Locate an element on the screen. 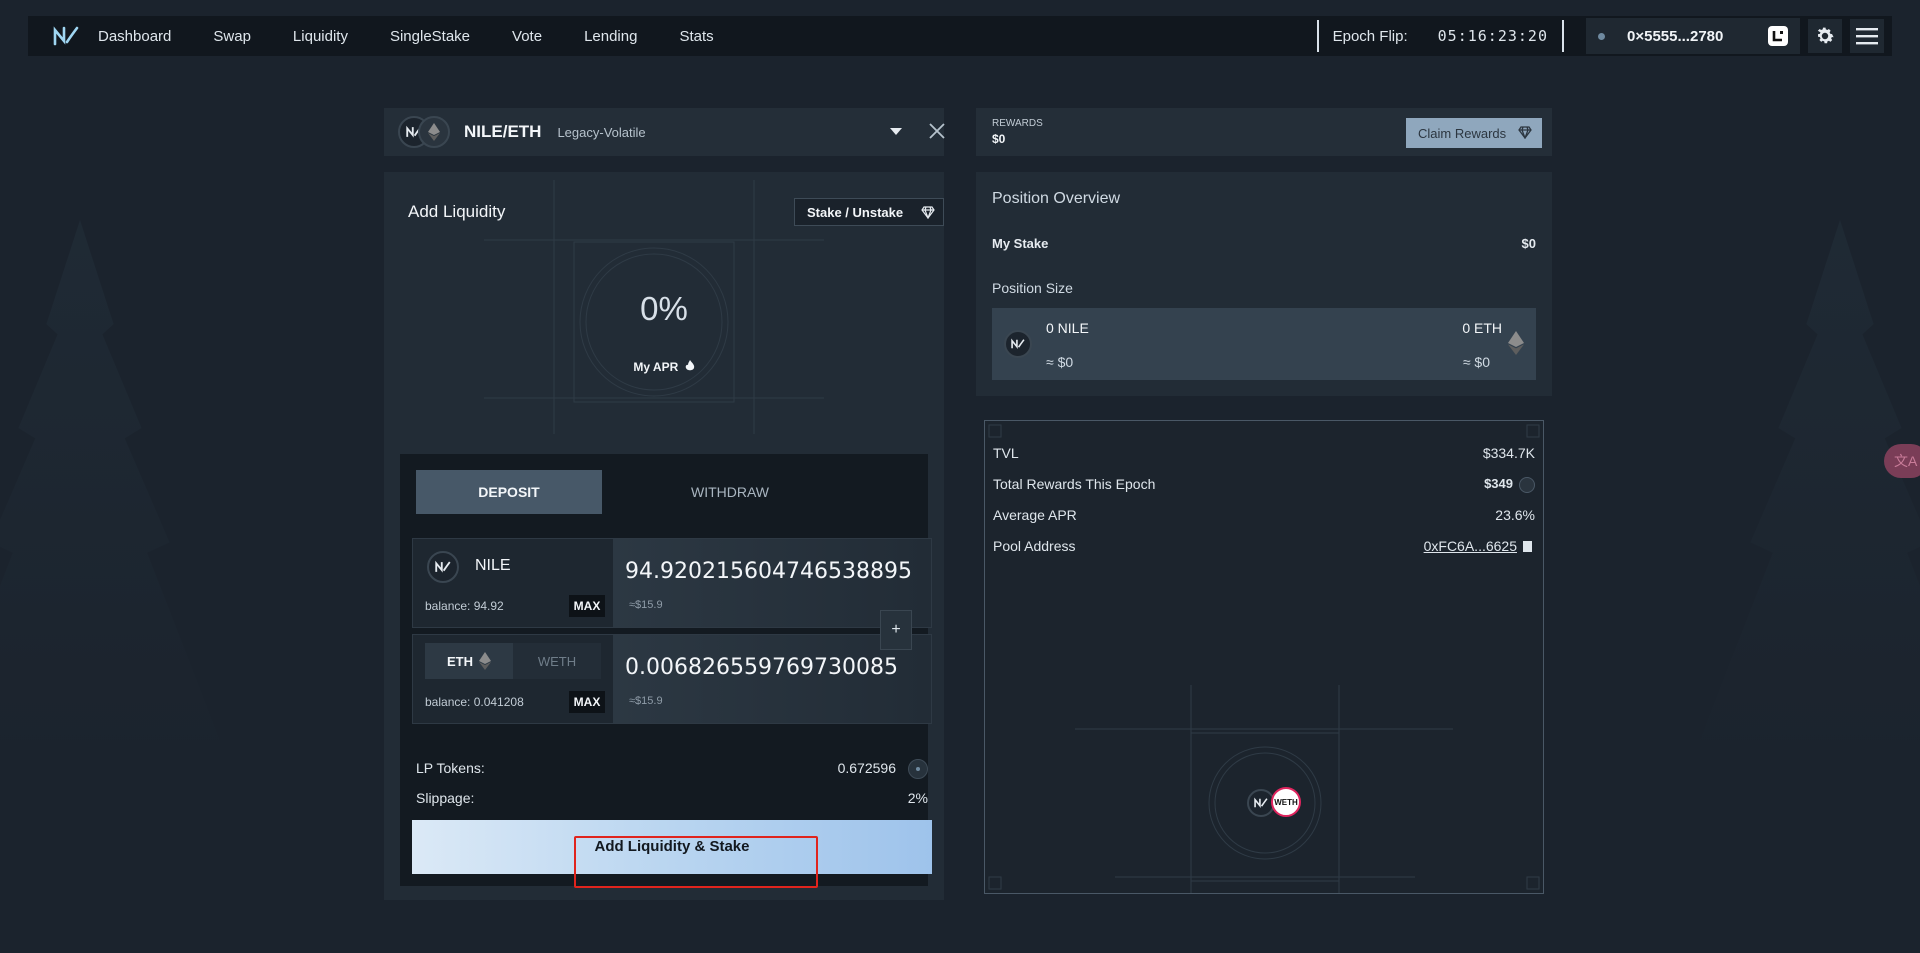  token-balance: balance: 94.92 is located at coordinates (464, 606).